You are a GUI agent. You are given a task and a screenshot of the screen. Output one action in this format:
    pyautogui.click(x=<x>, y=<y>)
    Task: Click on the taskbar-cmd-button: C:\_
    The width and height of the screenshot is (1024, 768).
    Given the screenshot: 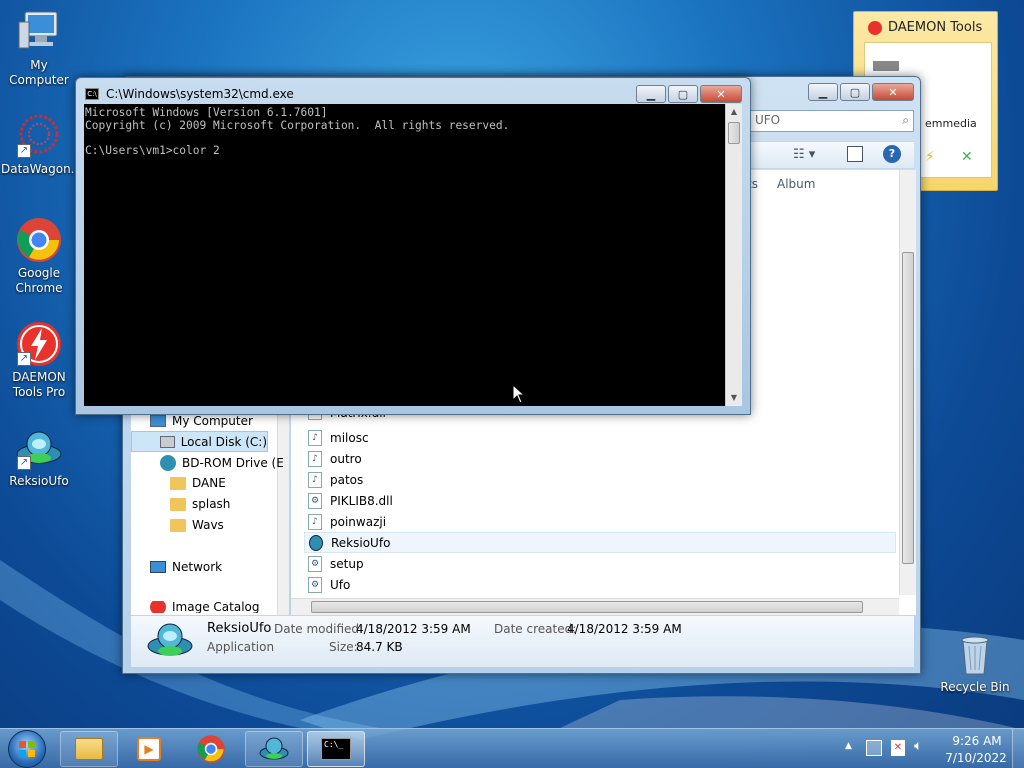 What is the action you would take?
    pyautogui.click(x=336, y=749)
    